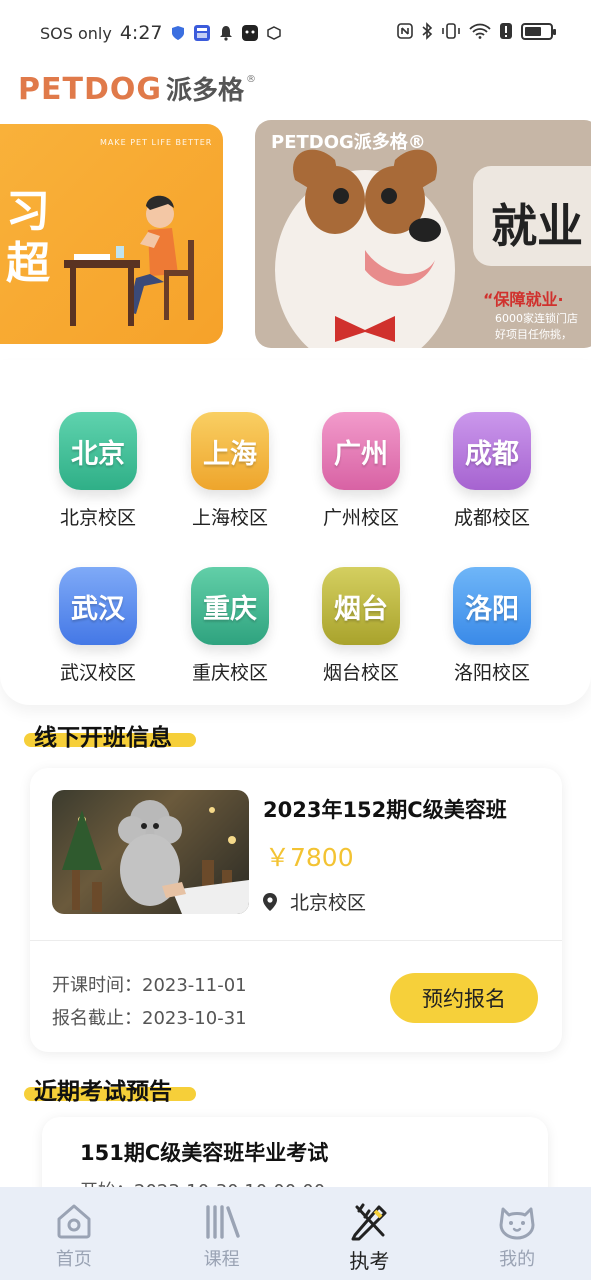 Image resolution: width=591 pixels, height=1280 pixels. Describe the element at coordinates (517, 1223) in the screenshot. I see `dog-face-icon` at that location.